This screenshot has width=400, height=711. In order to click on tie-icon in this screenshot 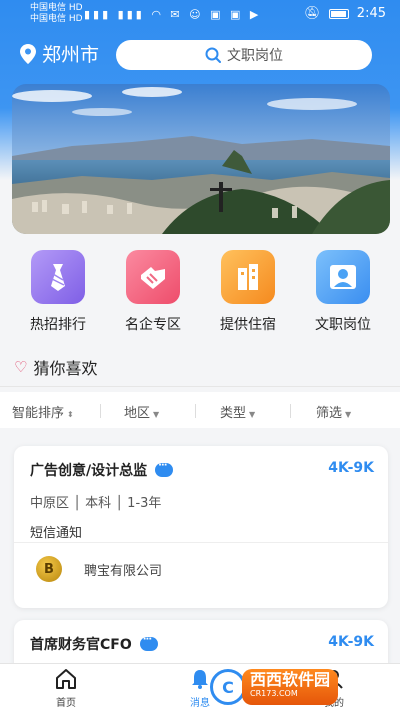, I will do `click(58, 277)`.